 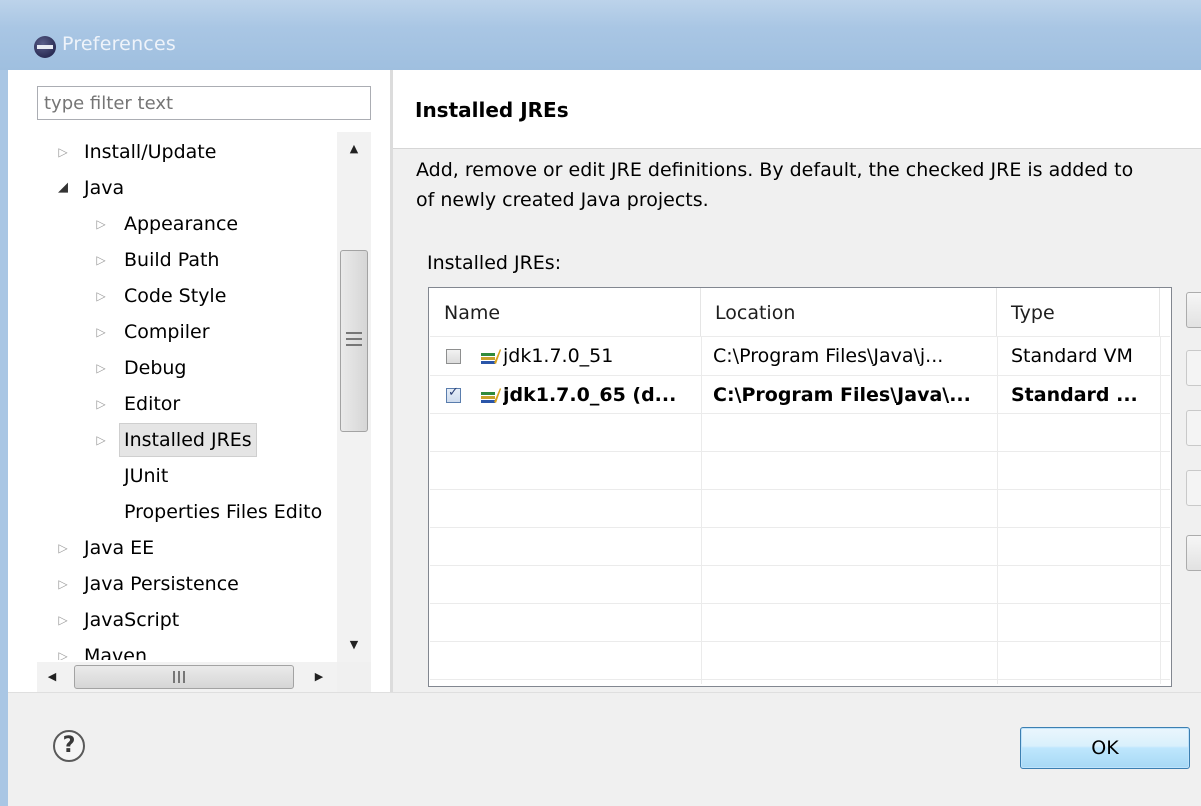 What do you see at coordinates (116, 652) in the screenshot?
I see `tree-item-label: Maven` at bounding box center [116, 652].